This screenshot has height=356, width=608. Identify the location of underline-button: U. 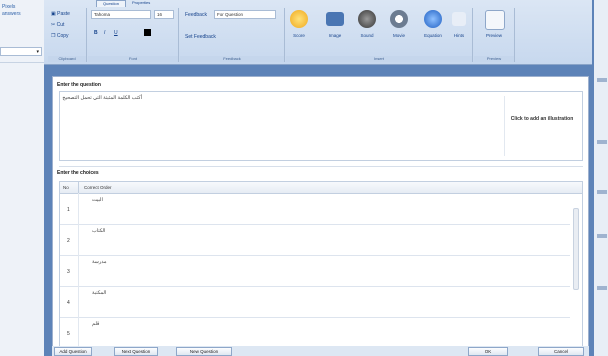
(116, 33).